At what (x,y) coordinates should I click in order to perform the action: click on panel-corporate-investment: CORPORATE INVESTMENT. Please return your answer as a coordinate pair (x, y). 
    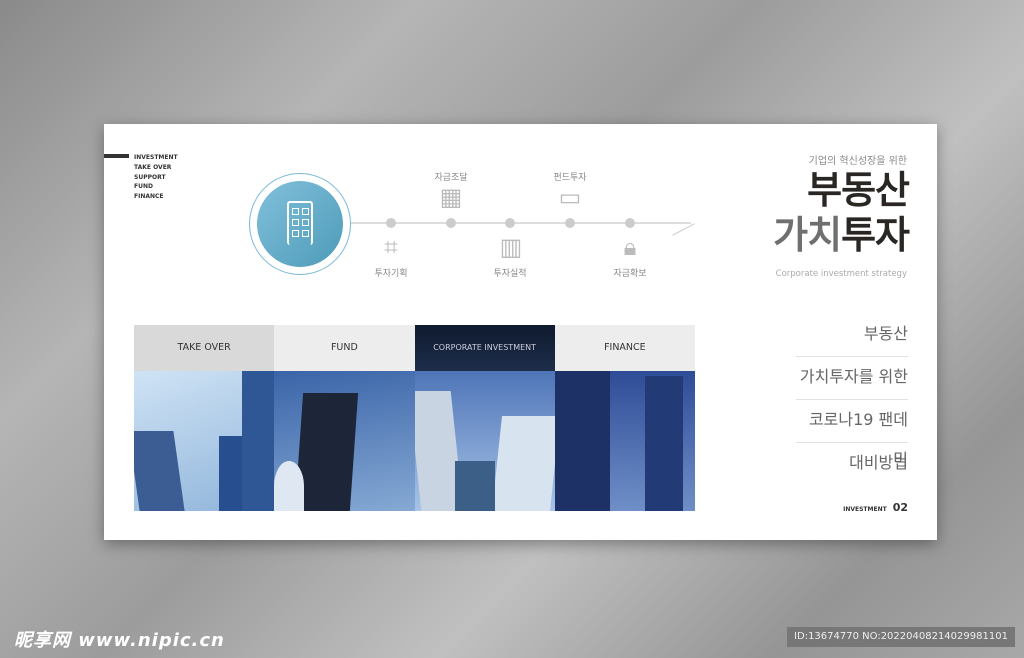
    Looking at the image, I should click on (484, 418).